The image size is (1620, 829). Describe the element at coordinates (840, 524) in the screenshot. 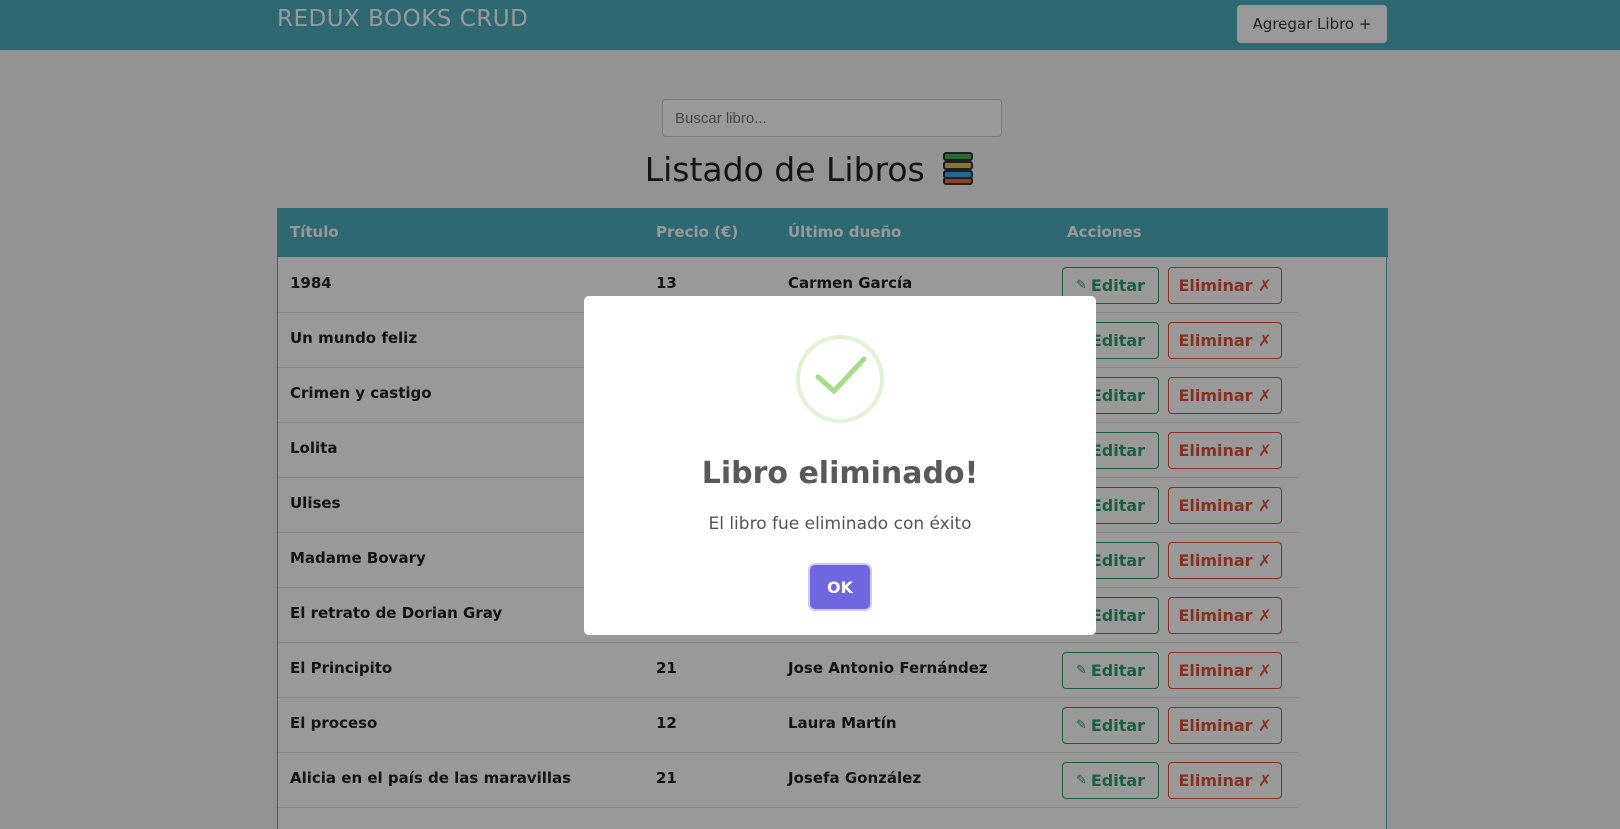

I see `dialog-message: El libro fue eliminado con éxito` at that location.